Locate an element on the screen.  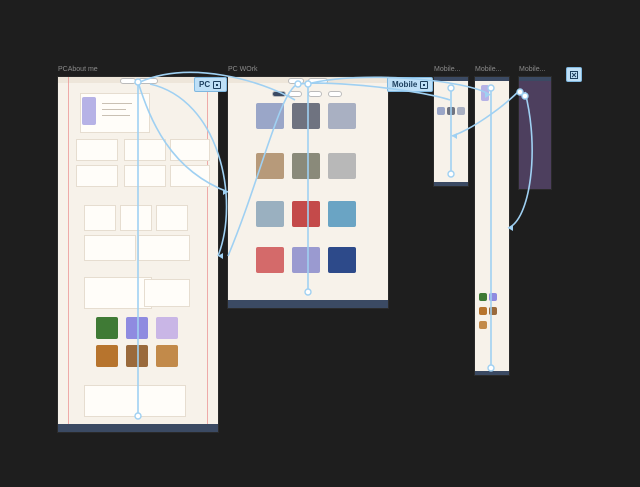
pc-badge: PC is located at coordinates (210, 84).